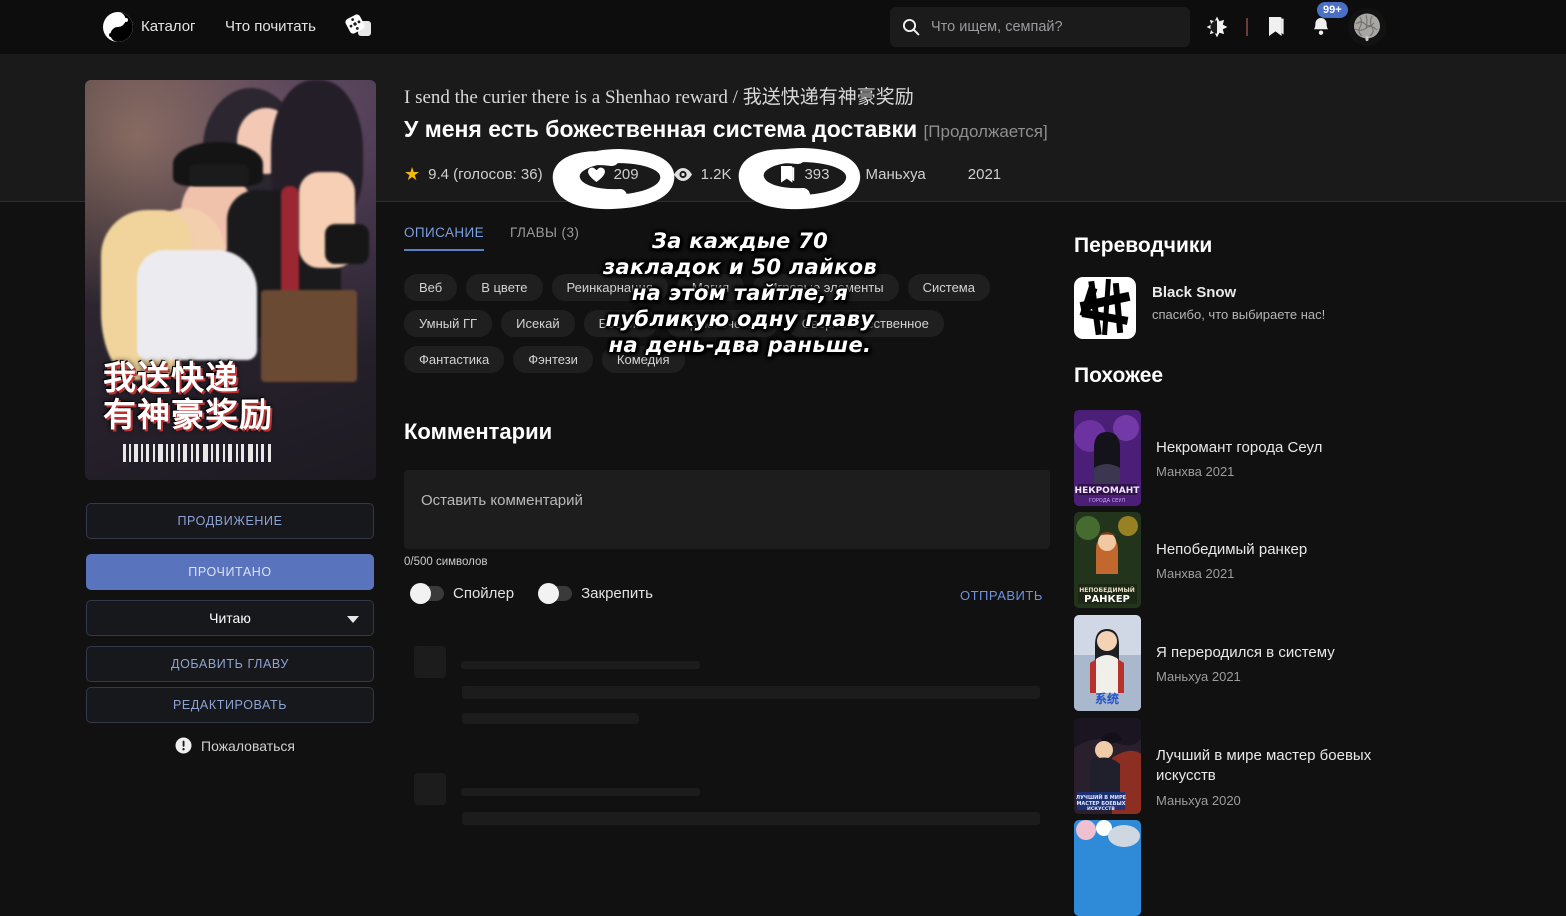  I want to click on pin-toggle: Закрепить, so click(595, 593).